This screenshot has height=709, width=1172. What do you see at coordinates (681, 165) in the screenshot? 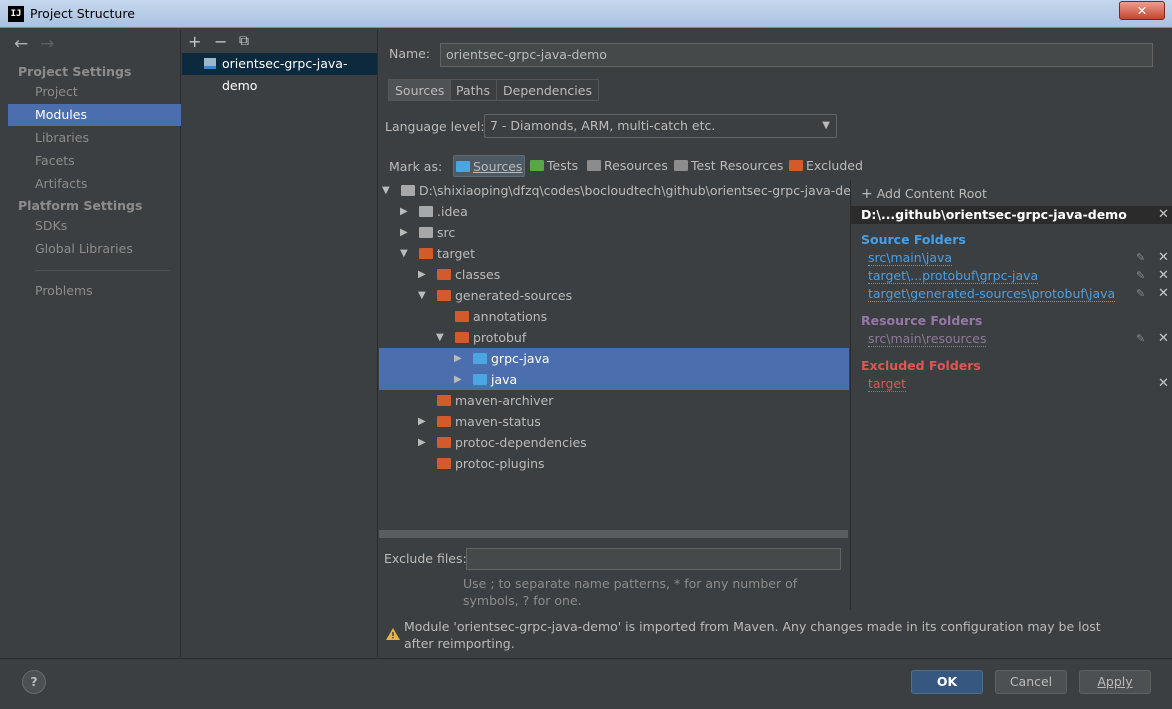
I see `test-resources-folder-icon` at bounding box center [681, 165].